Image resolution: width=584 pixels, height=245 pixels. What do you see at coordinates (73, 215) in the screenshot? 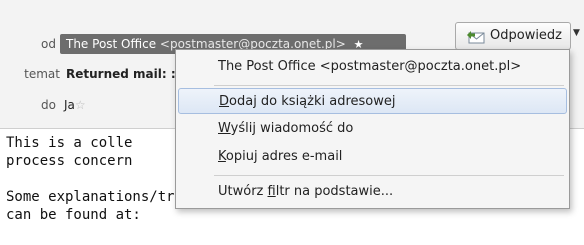
I see `body-line: can be found at:` at bounding box center [73, 215].